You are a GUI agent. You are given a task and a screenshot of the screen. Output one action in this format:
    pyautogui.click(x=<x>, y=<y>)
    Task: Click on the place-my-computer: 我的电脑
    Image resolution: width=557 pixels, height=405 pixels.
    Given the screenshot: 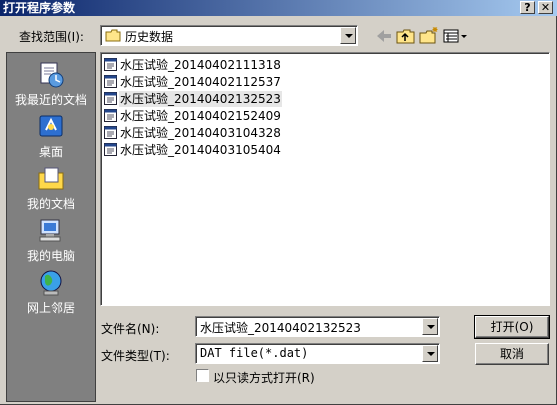 What is the action you would take?
    pyautogui.click(x=51, y=238)
    